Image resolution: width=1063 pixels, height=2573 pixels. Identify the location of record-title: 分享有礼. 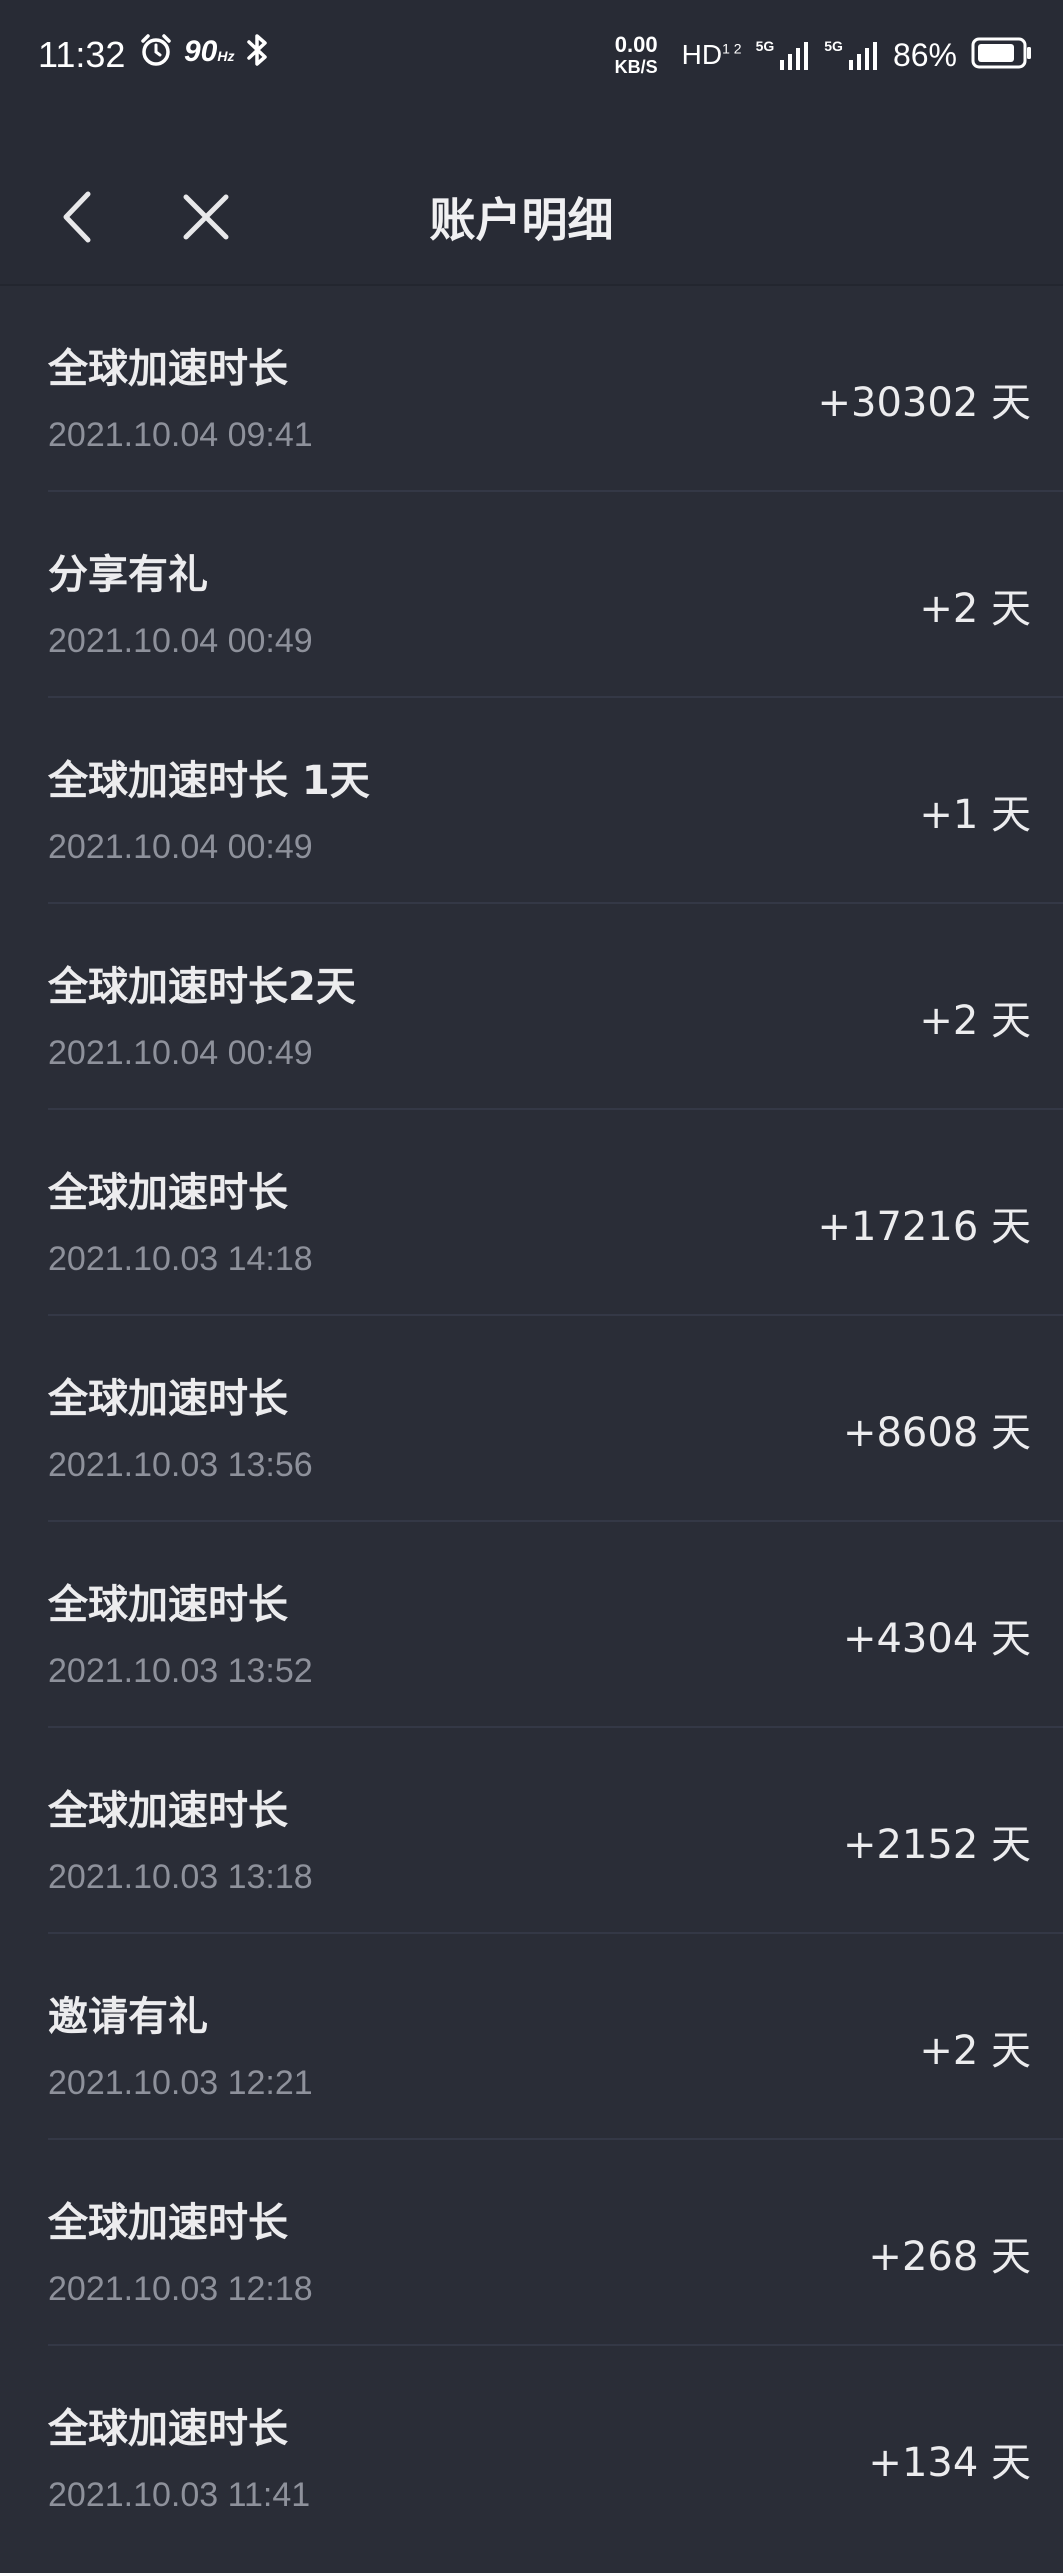
(128, 575).